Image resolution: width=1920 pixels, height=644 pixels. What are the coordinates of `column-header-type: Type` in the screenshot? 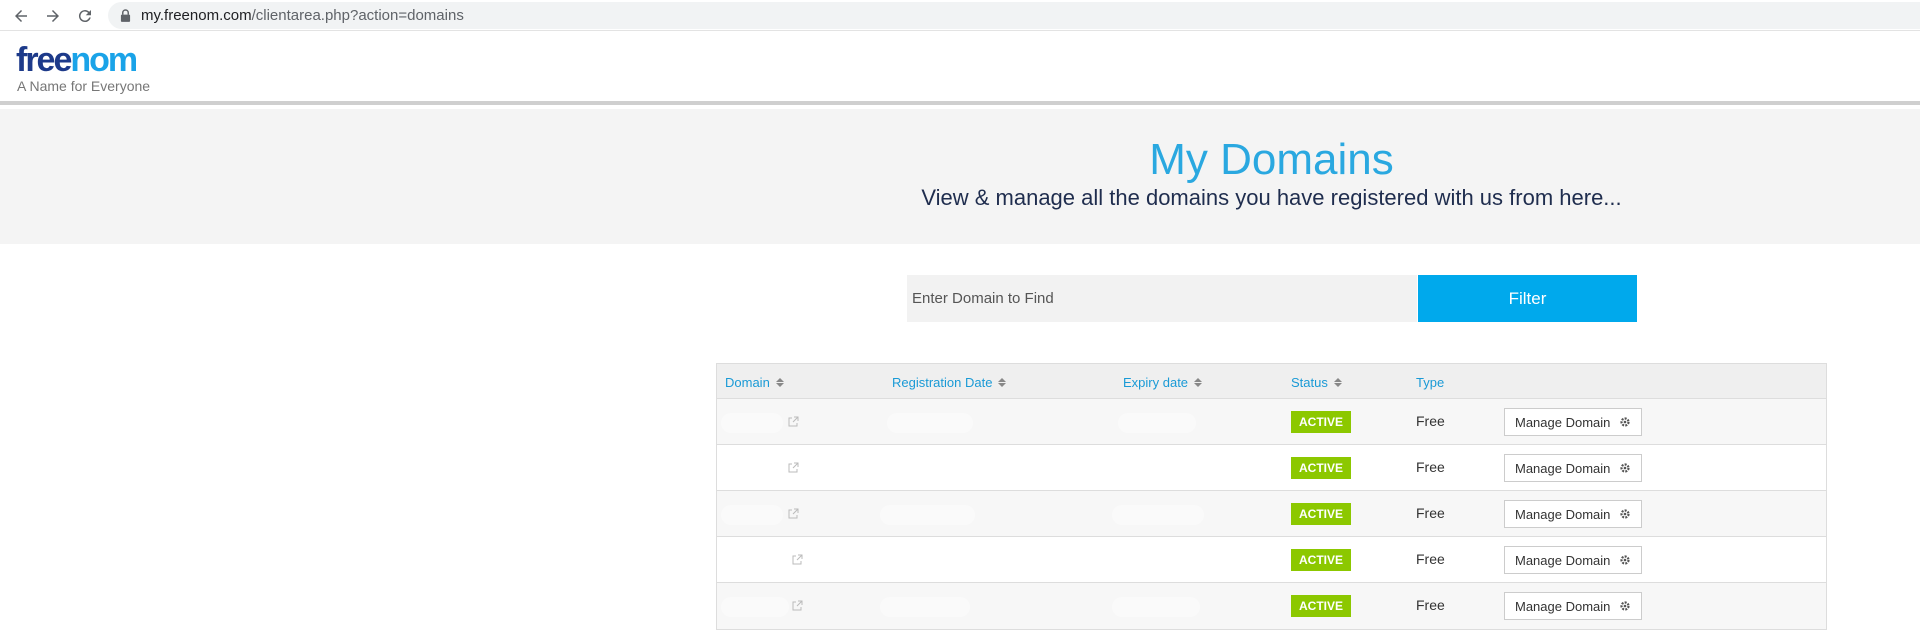 It's located at (1430, 382).